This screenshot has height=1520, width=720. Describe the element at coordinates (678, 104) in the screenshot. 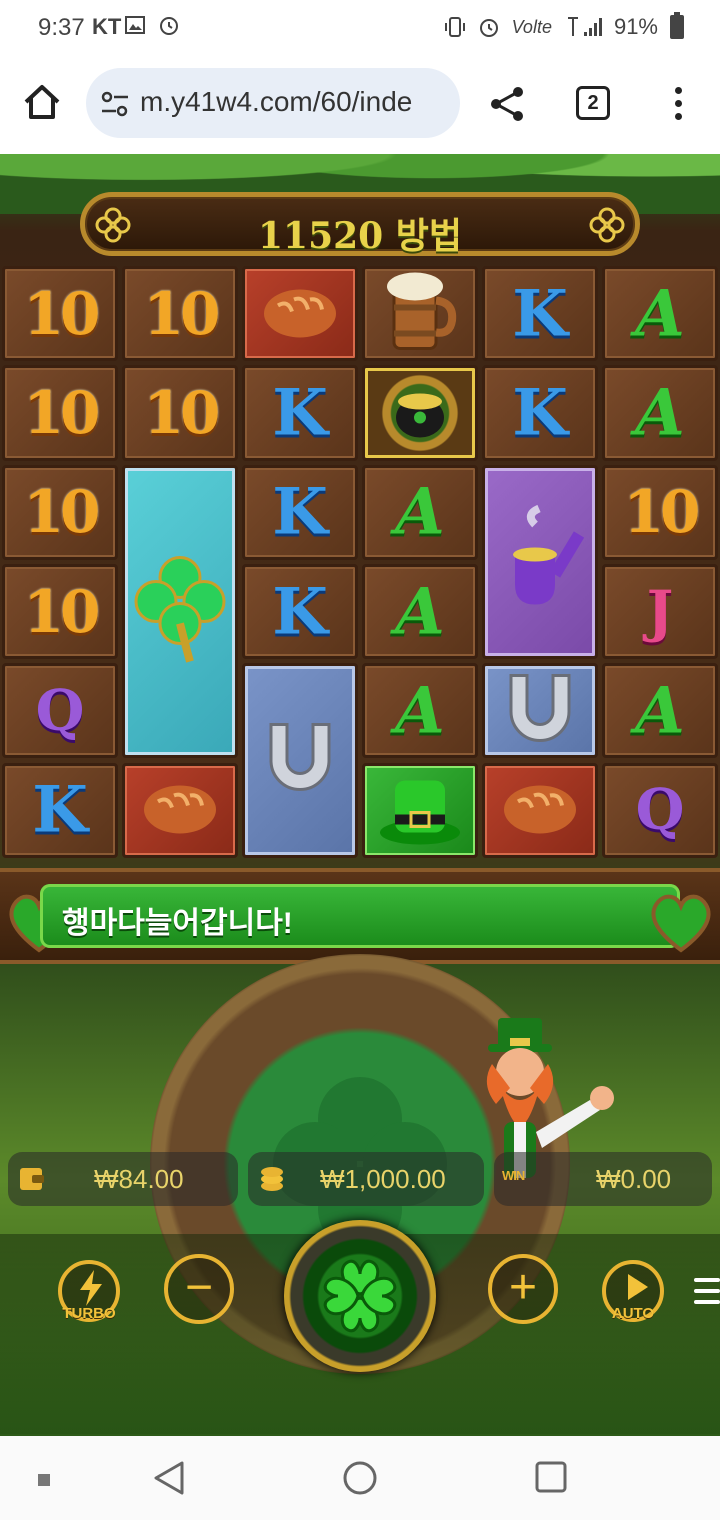

I see `overflow-menu-icon` at that location.